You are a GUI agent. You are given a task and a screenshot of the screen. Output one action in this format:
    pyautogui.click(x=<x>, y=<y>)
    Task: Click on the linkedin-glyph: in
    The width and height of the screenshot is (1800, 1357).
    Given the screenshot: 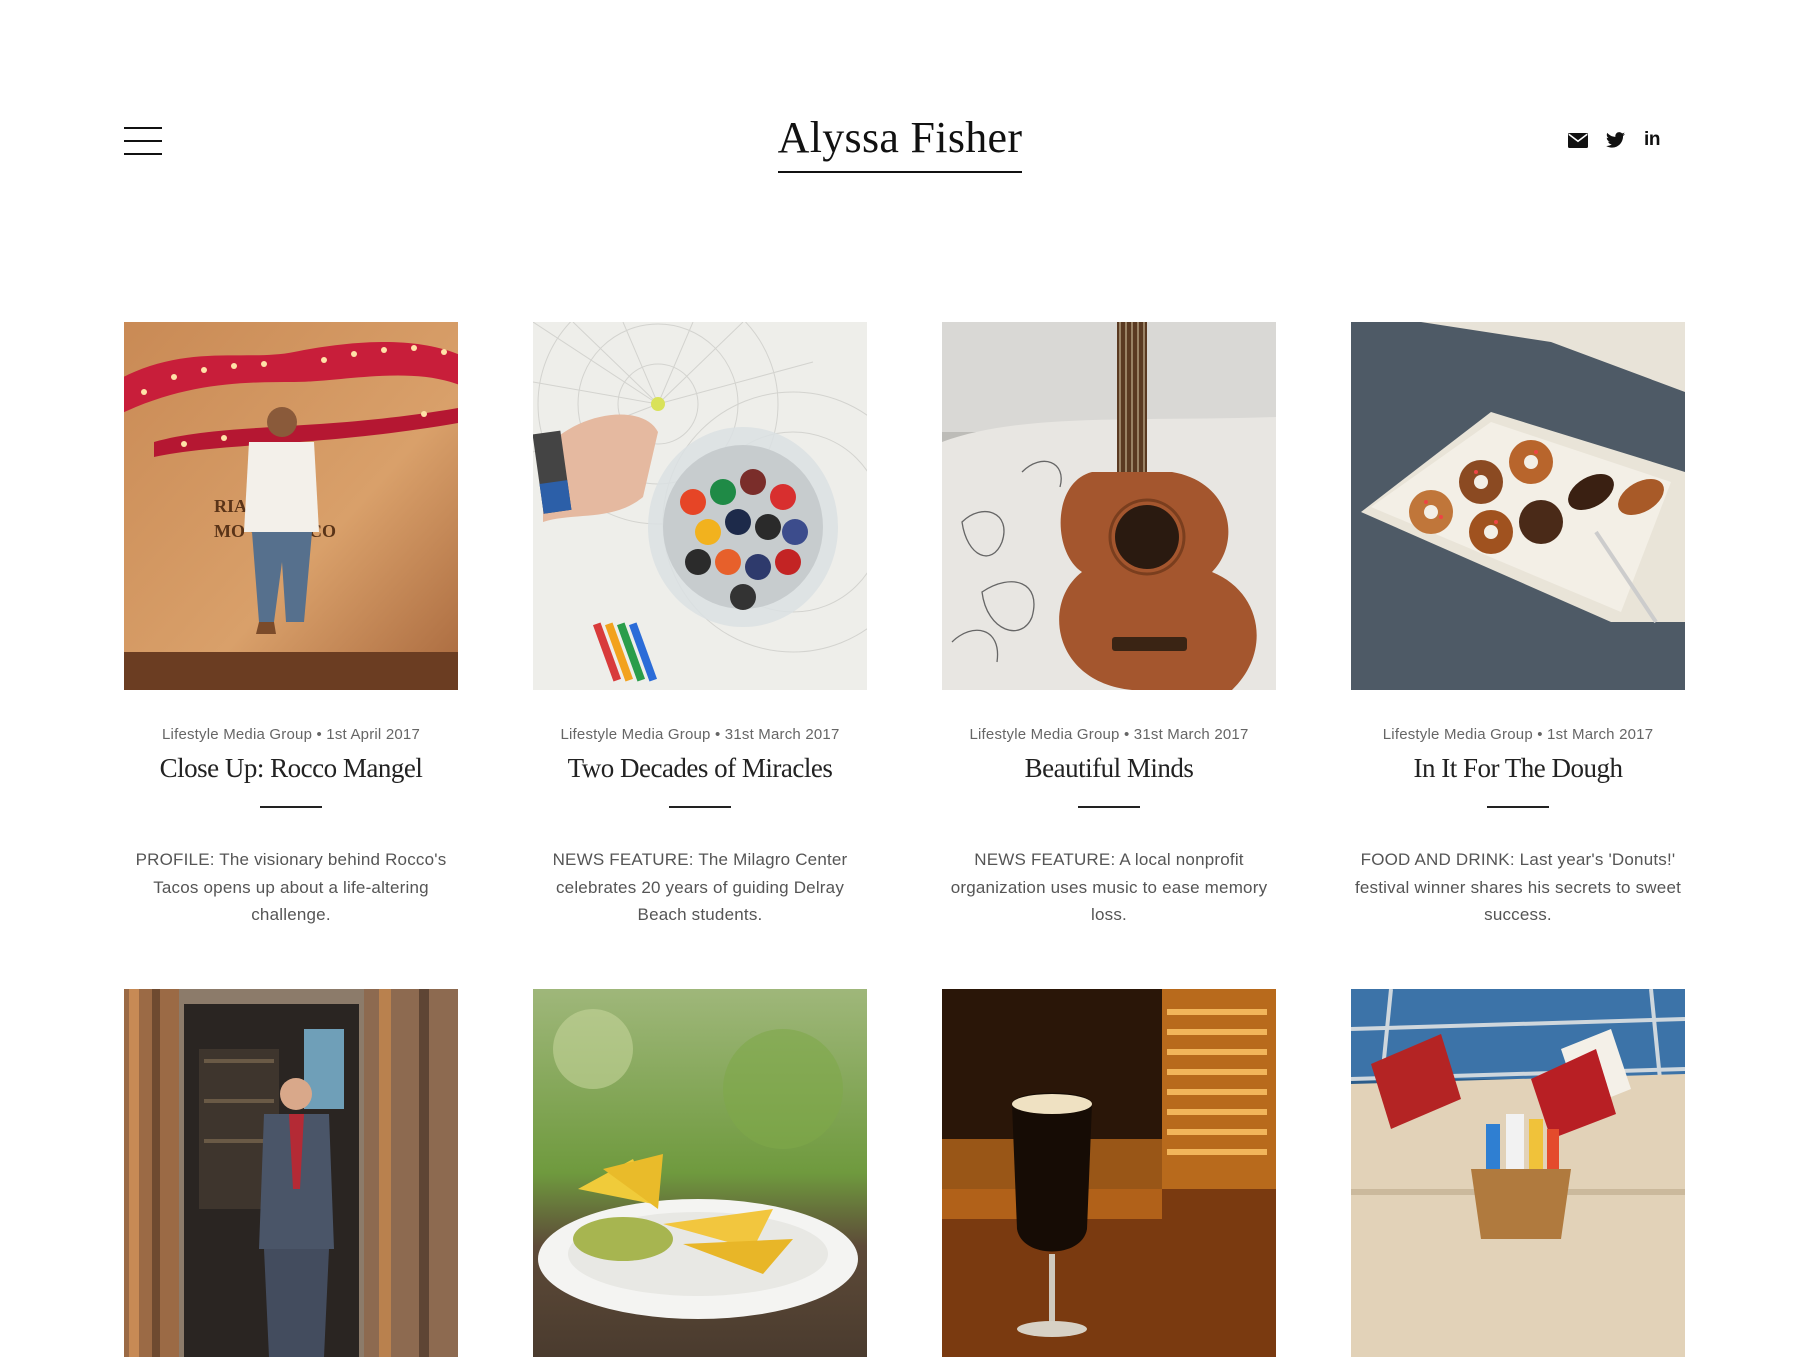 What is the action you would take?
    pyautogui.click(x=1652, y=139)
    